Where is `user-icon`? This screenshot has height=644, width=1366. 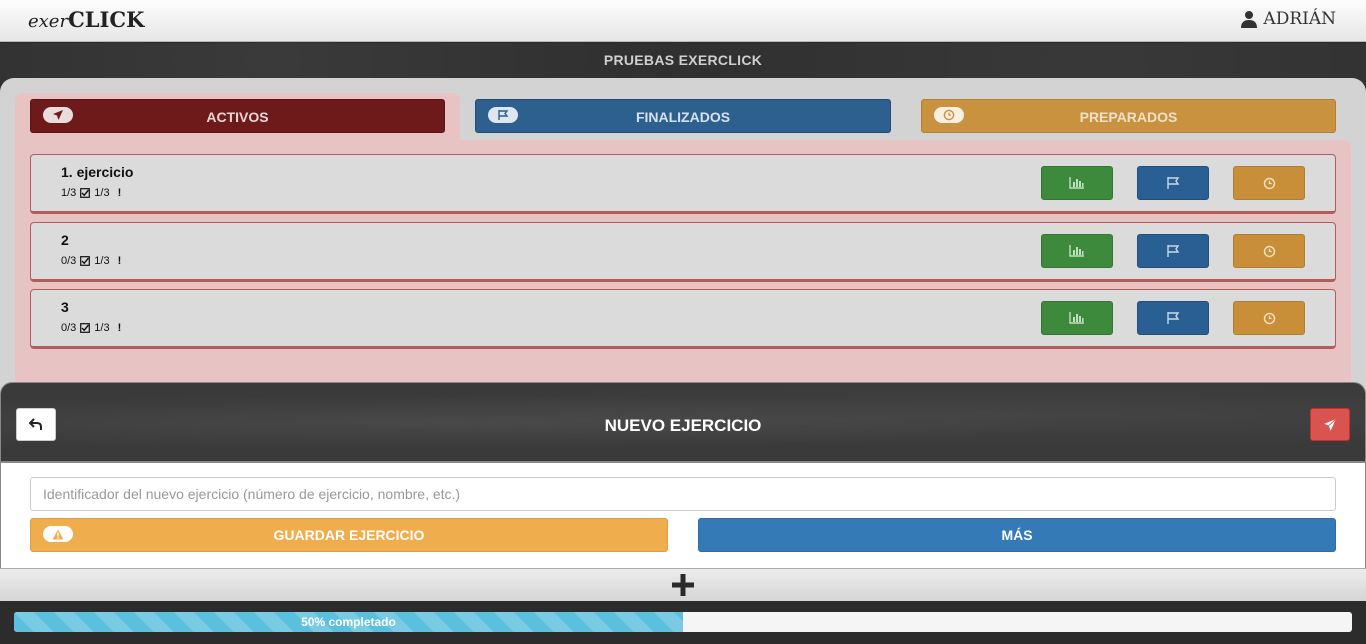 user-icon is located at coordinates (1249, 19).